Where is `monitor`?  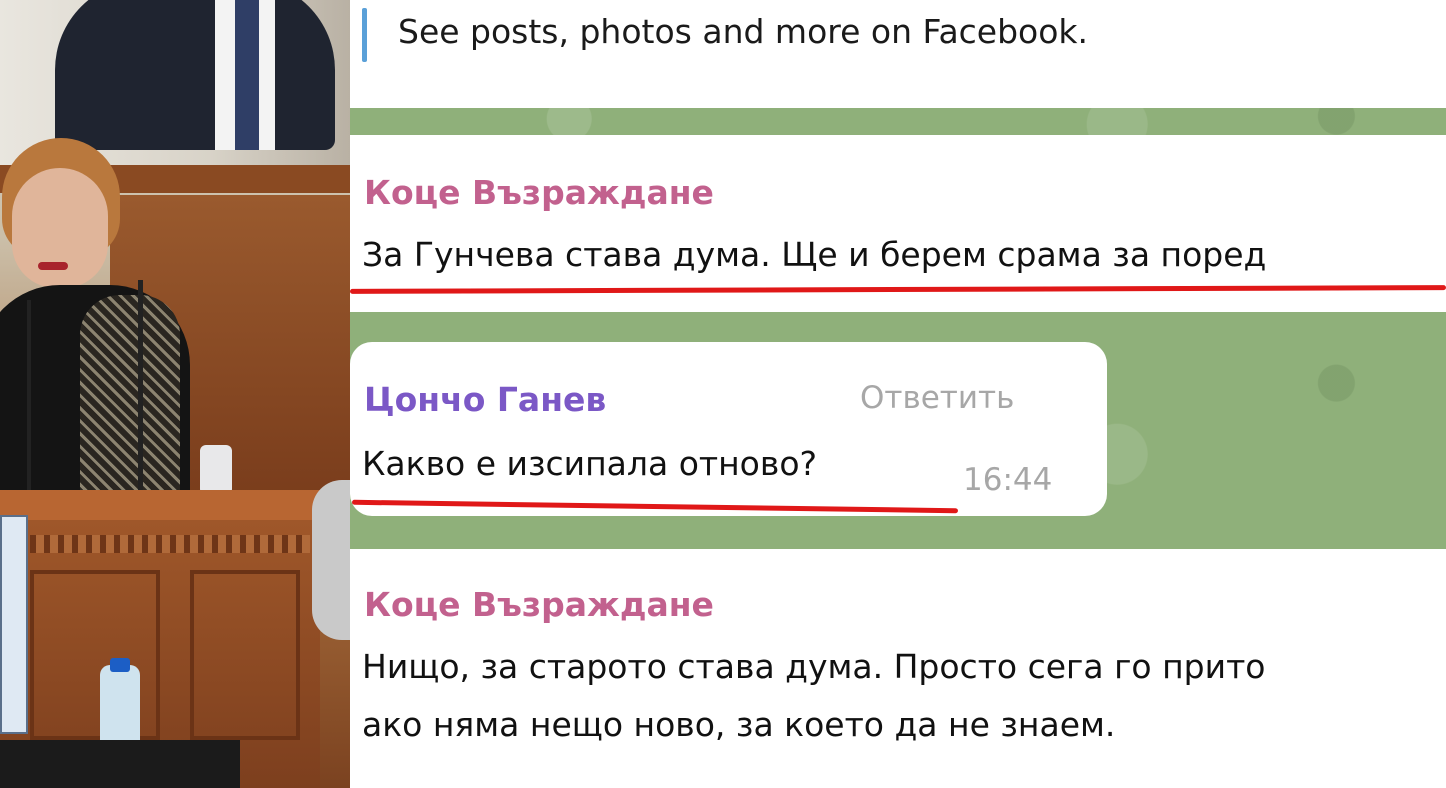 monitor is located at coordinates (14, 624).